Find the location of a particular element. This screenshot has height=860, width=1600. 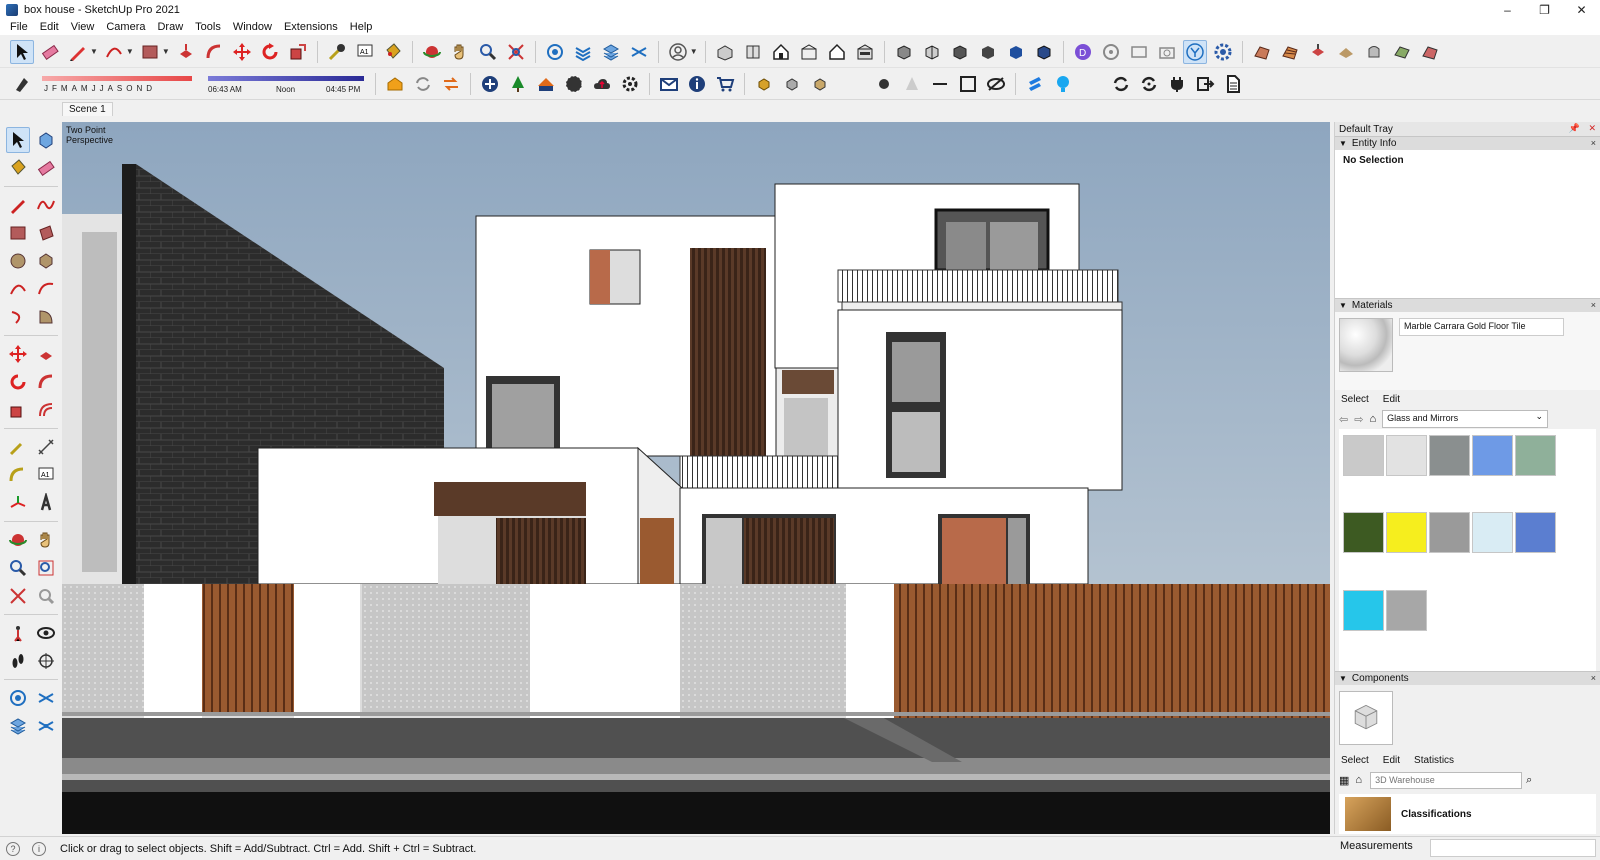

line-tool is located at coordinates (18, 205).